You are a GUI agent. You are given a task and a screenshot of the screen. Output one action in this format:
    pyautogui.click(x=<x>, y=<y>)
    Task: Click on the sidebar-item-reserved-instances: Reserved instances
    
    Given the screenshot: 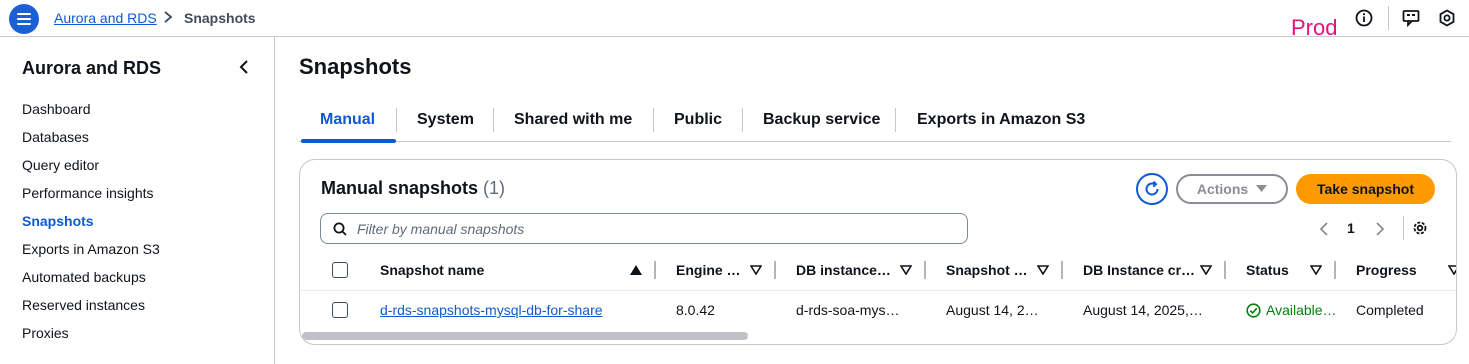 What is the action you would take?
    pyautogui.click(x=83, y=305)
    